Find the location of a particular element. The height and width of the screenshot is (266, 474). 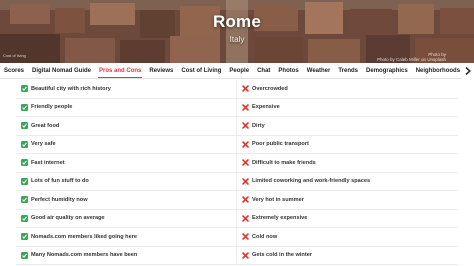

con-item-text: Overcrowded is located at coordinates (270, 88).